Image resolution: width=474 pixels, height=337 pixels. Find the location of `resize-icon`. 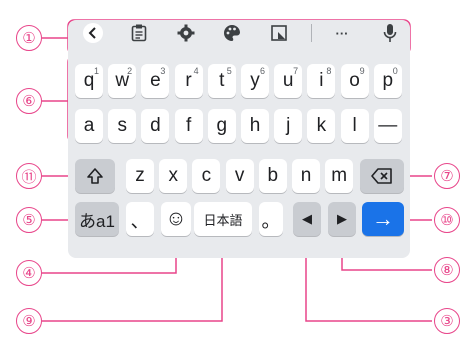

resize-icon is located at coordinates (279, 33).